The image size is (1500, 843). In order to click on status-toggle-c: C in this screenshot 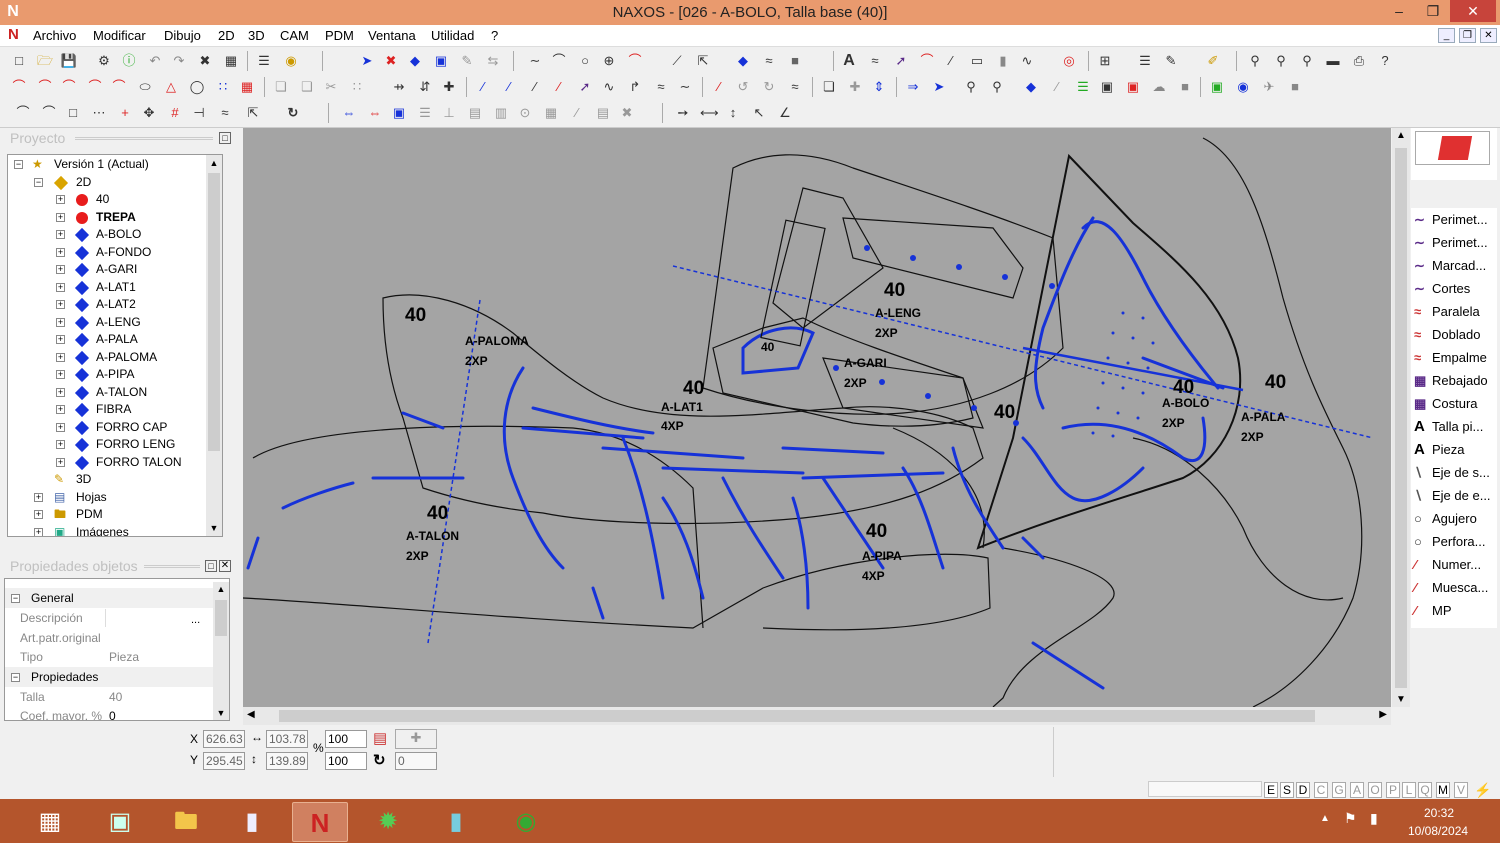, I will do `click(1321, 790)`.